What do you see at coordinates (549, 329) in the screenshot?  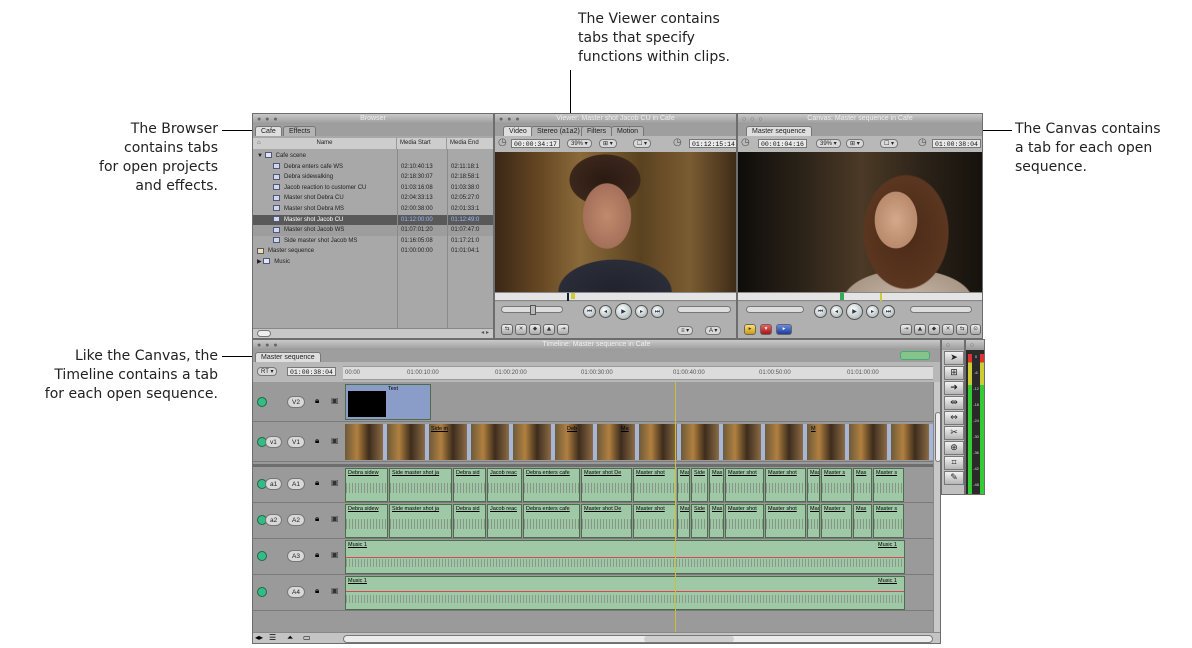 I see `viewer-add-marker-button: ▲` at bounding box center [549, 329].